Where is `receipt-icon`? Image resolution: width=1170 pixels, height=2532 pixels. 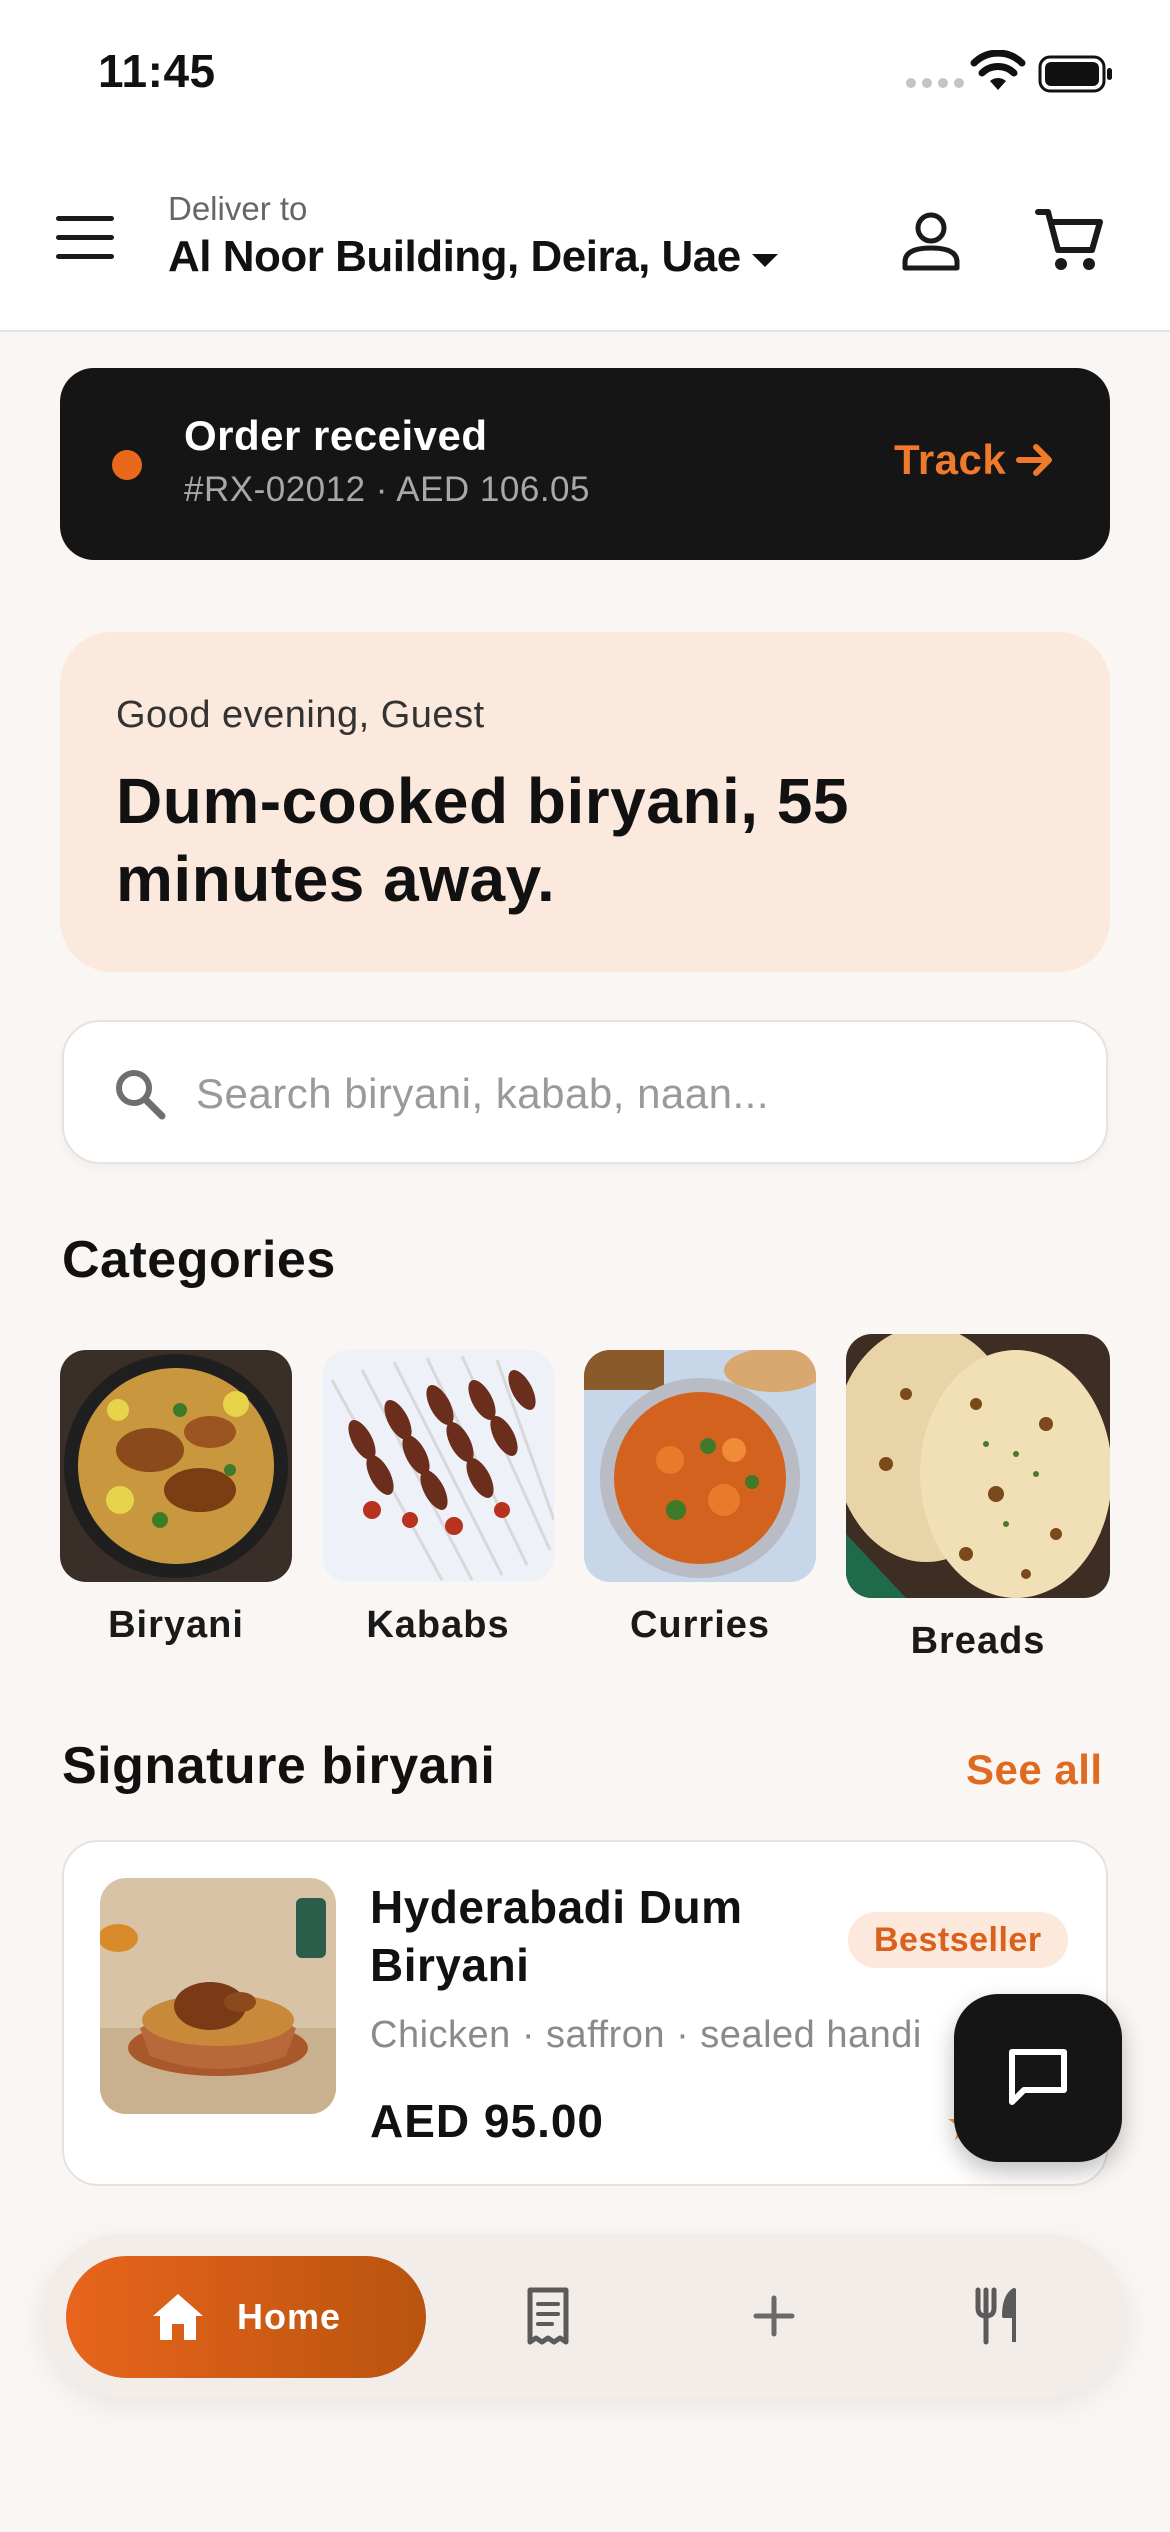 receipt-icon is located at coordinates (548, 2316).